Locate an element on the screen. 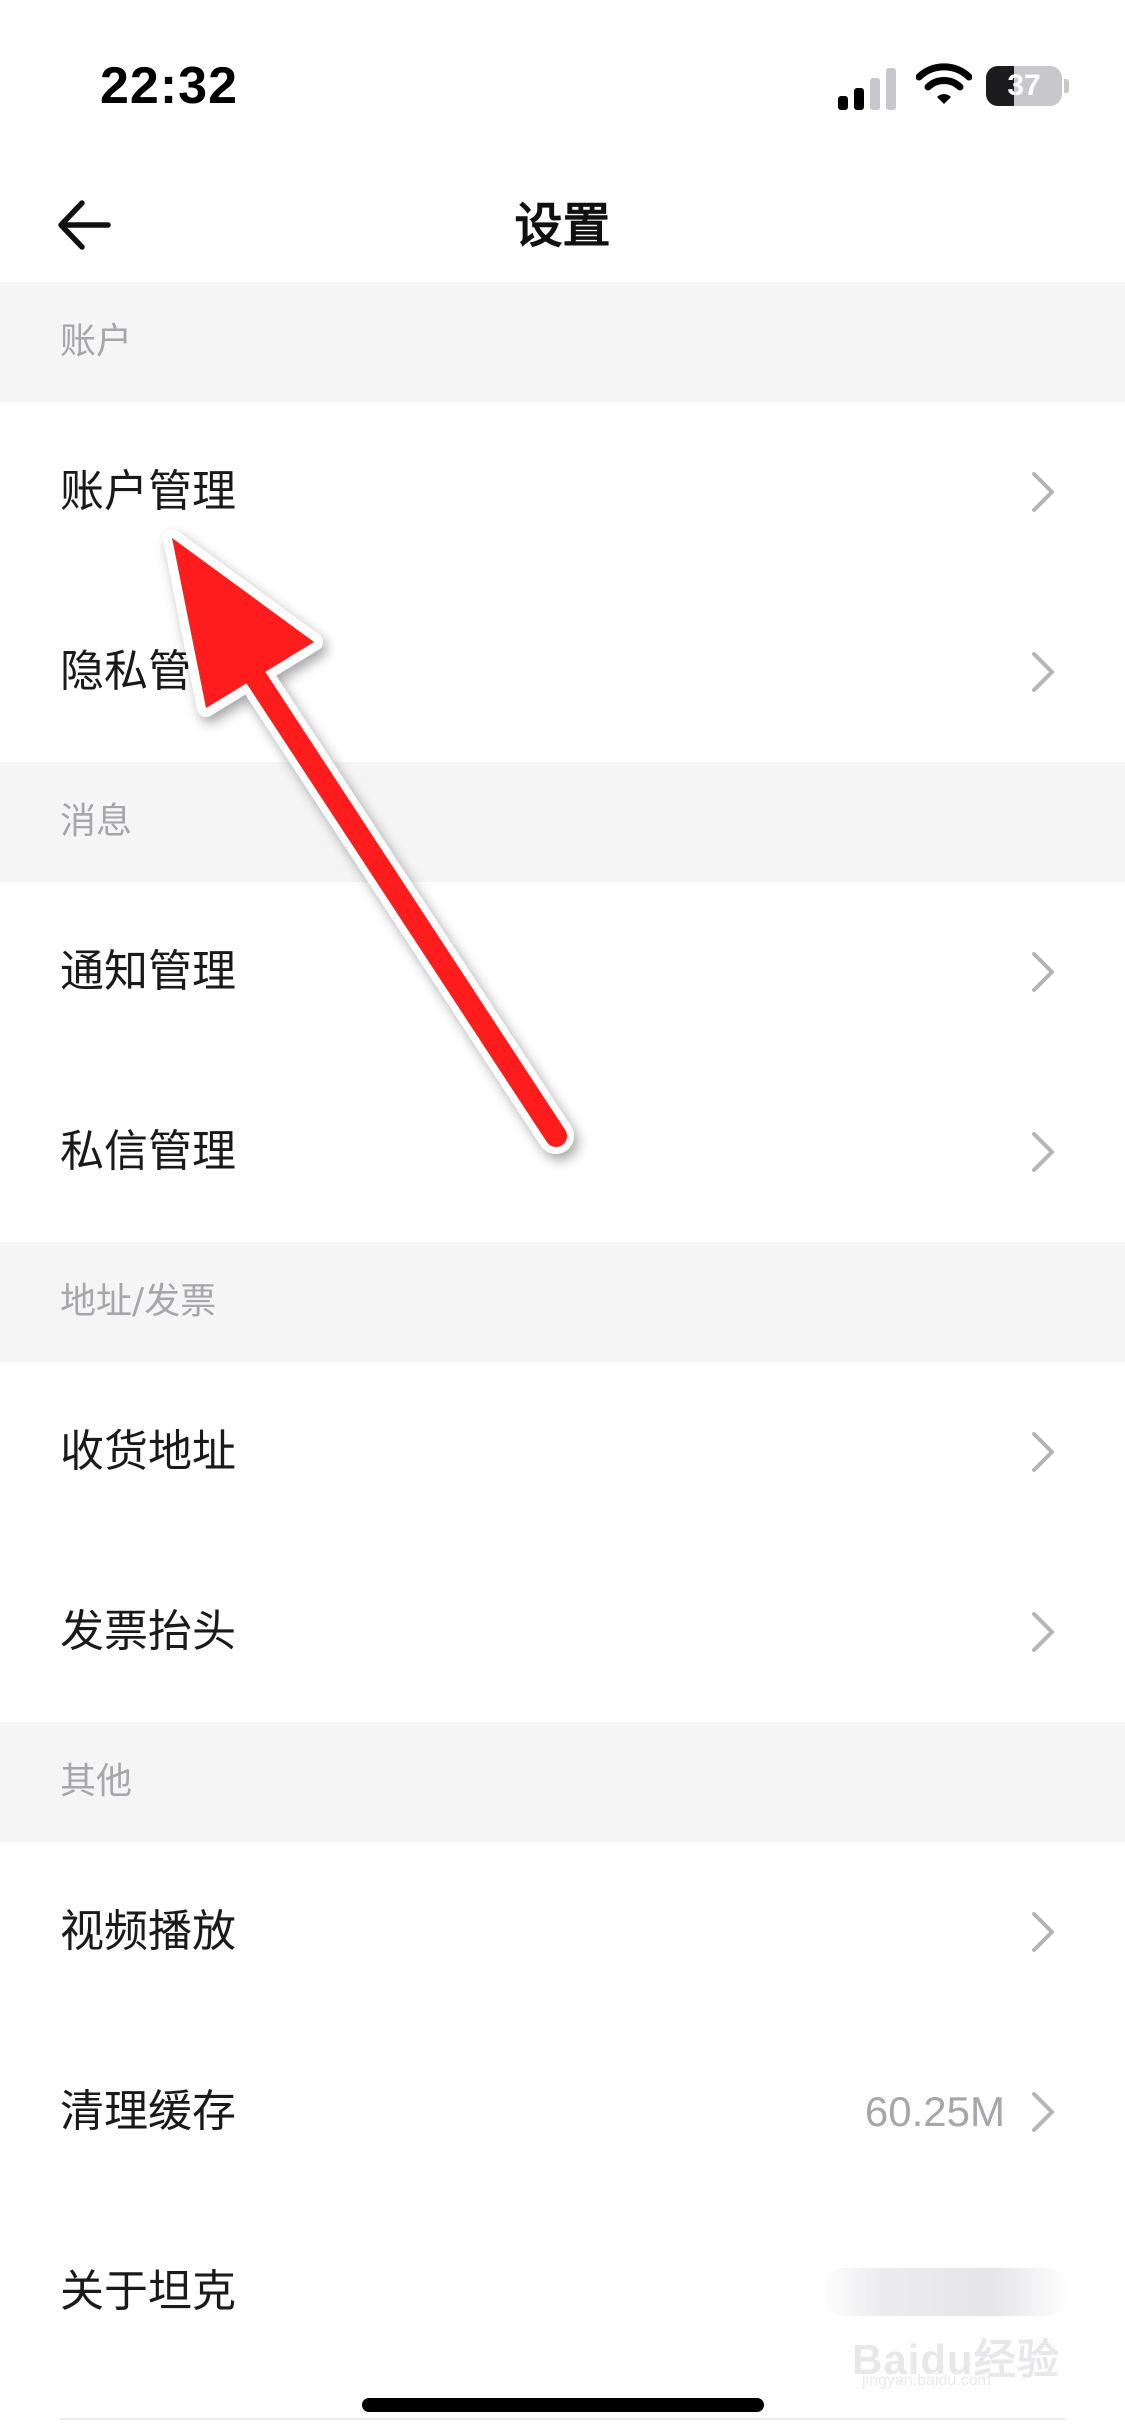 The height and width of the screenshot is (2436, 1125). row-video-playback: 视频播放 is located at coordinates (562, 1932).